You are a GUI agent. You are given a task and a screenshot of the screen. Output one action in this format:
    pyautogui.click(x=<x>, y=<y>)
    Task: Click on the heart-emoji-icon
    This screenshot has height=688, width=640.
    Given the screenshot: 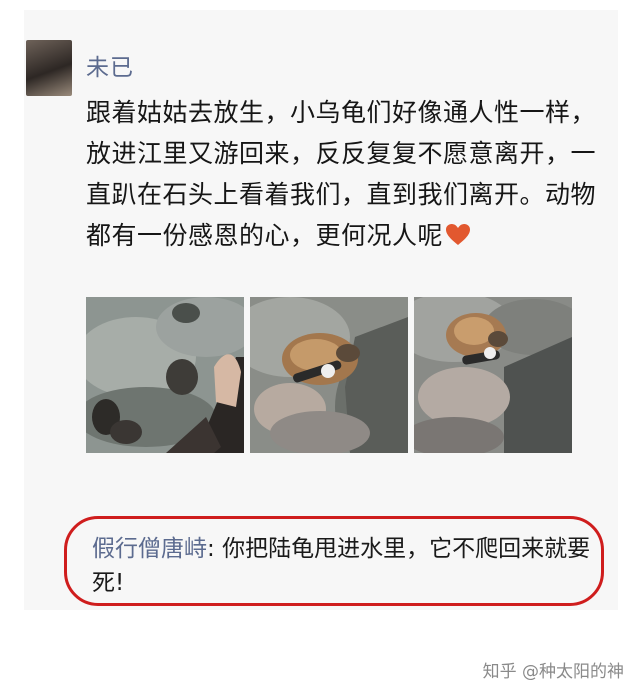 What is the action you would take?
    pyautogui.click(x=458, y=234)
    